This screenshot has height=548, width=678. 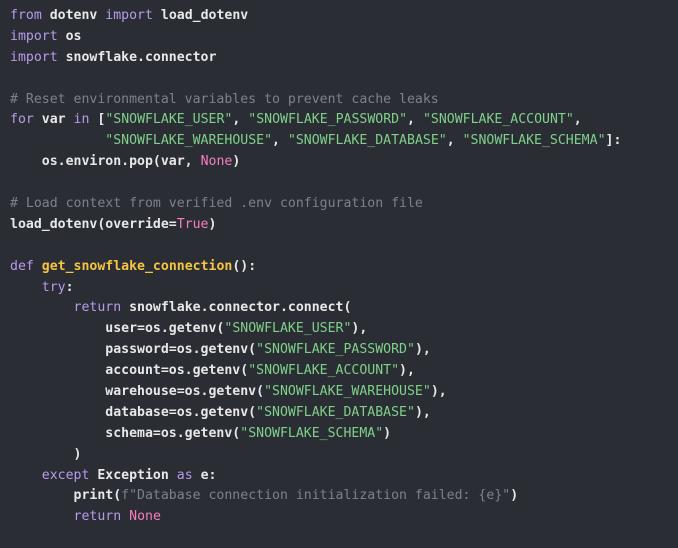 I want to click on code-line: def get_snowflake_connection():, so click(x=339, y=267).